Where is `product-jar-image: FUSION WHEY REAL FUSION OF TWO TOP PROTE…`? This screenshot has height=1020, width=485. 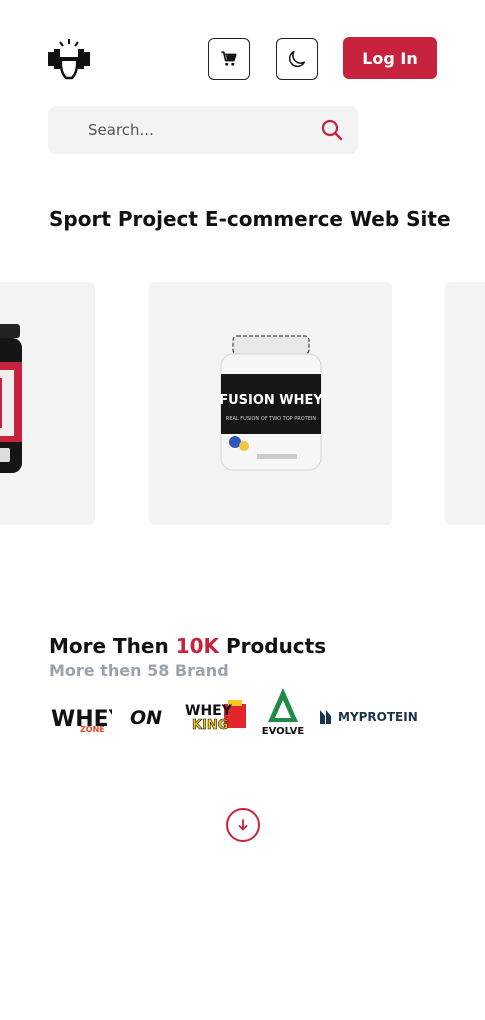 product-jar-image: FUSION WHEY REAL FUSION OF TWO TOP PROTE… is located at coordinates (271, 403).